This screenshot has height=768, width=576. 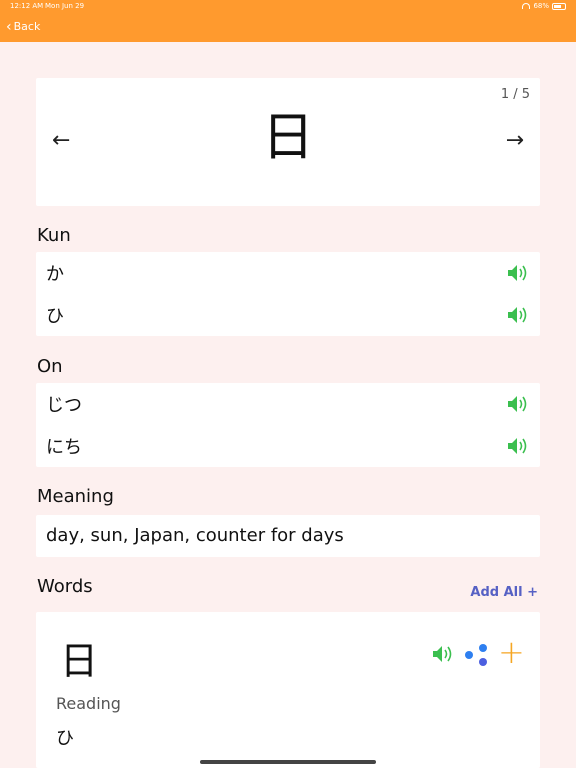 I want to click on dots-icon, so click(x=477, y=655).